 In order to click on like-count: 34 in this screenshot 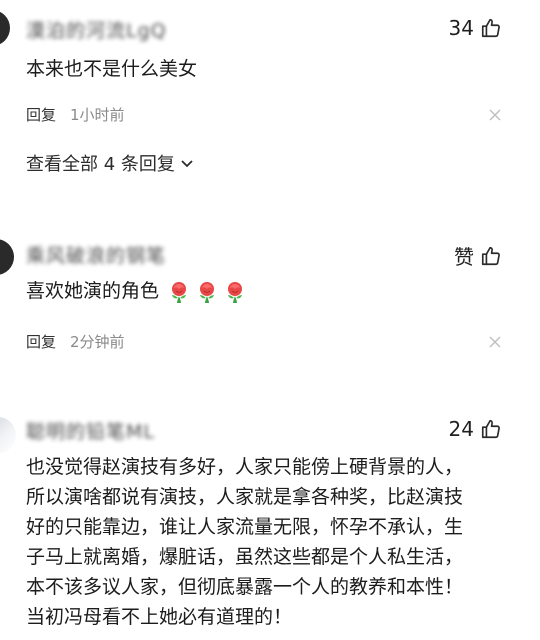, I will do `click(461, 28)`.